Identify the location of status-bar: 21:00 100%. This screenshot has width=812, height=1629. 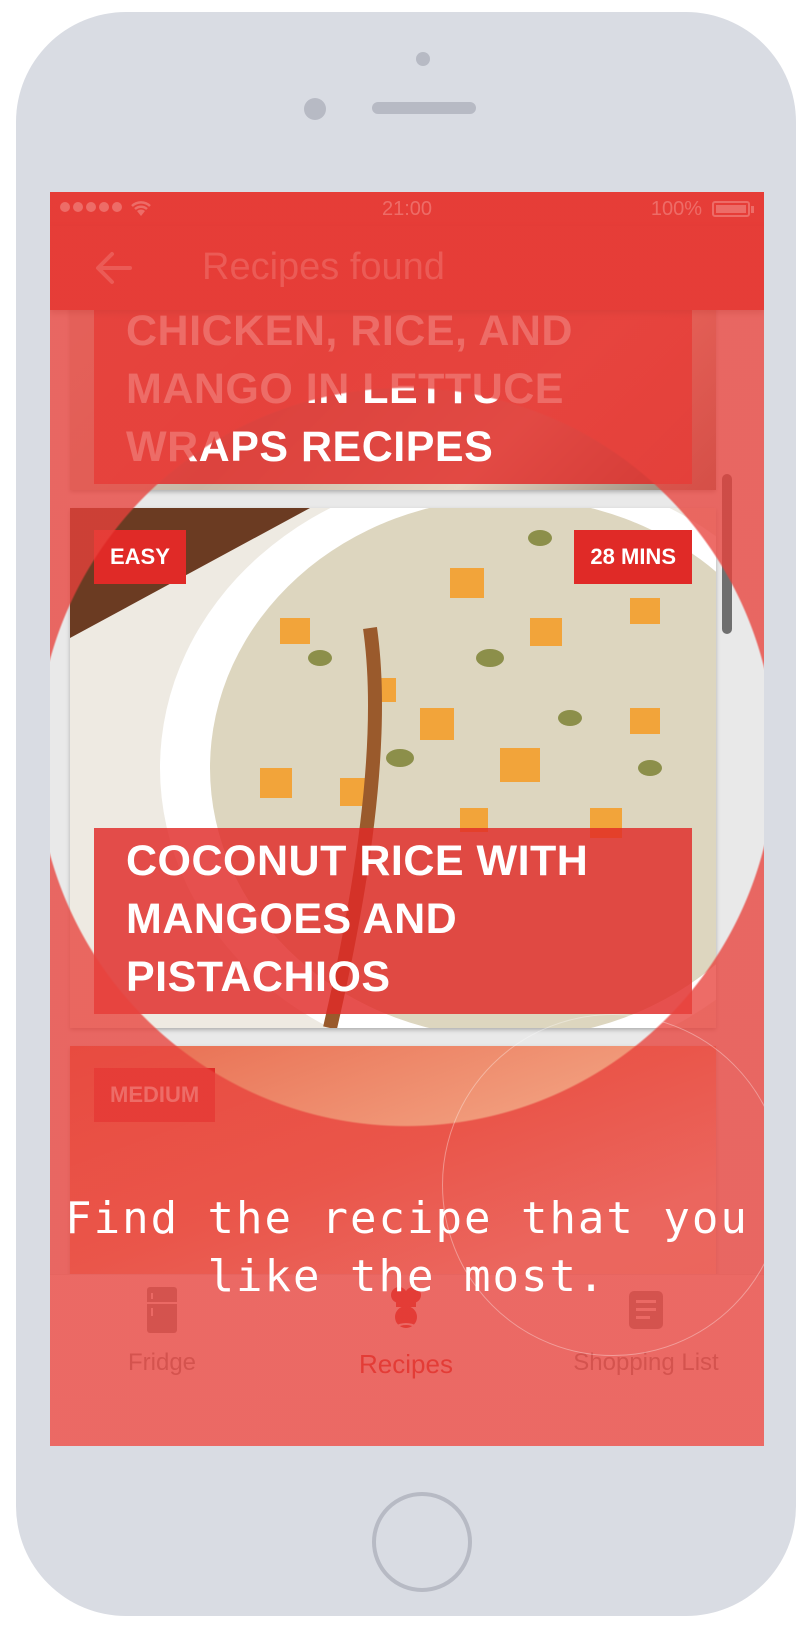
(407, 209).